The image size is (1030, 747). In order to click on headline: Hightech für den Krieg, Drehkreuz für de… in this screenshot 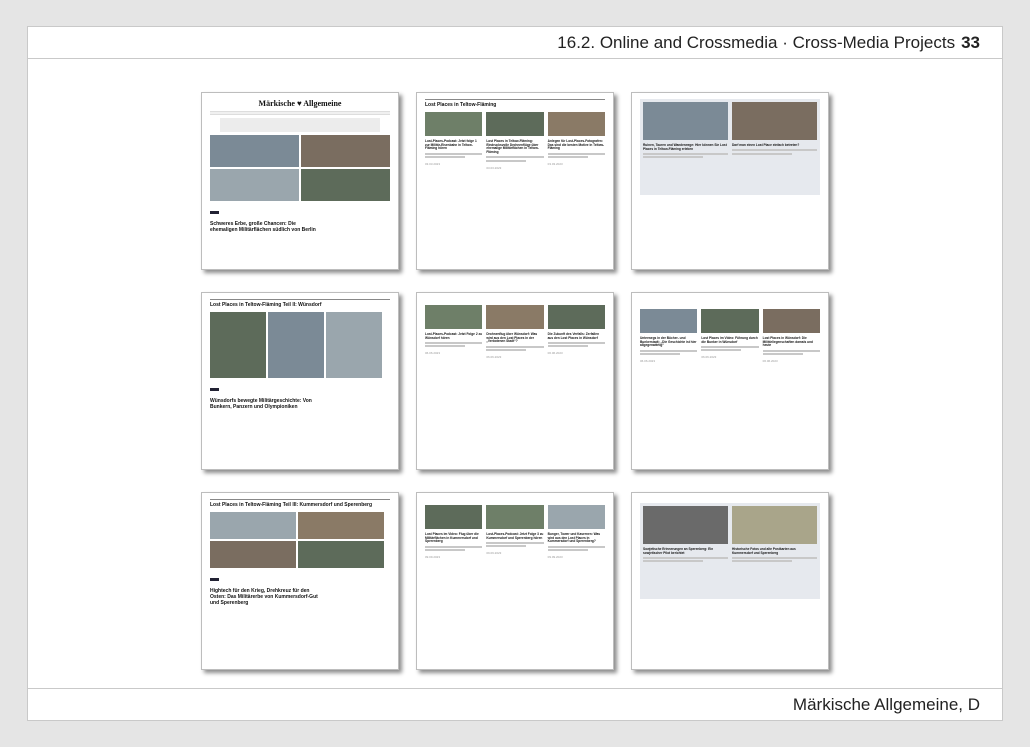, I will do `click(264, 597)`.